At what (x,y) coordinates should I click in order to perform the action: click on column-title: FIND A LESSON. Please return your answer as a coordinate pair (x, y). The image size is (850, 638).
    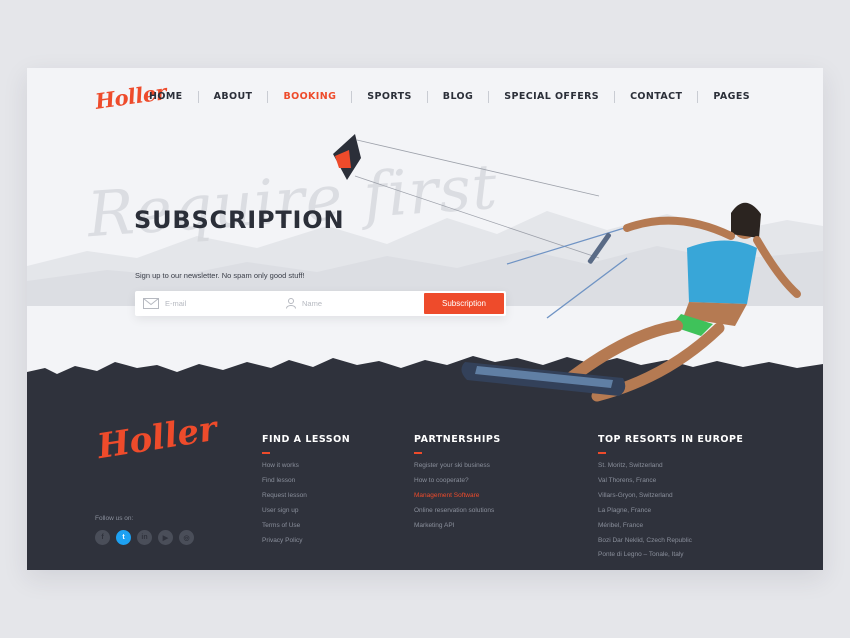
    Looking at the image, I should click on (306, 439).